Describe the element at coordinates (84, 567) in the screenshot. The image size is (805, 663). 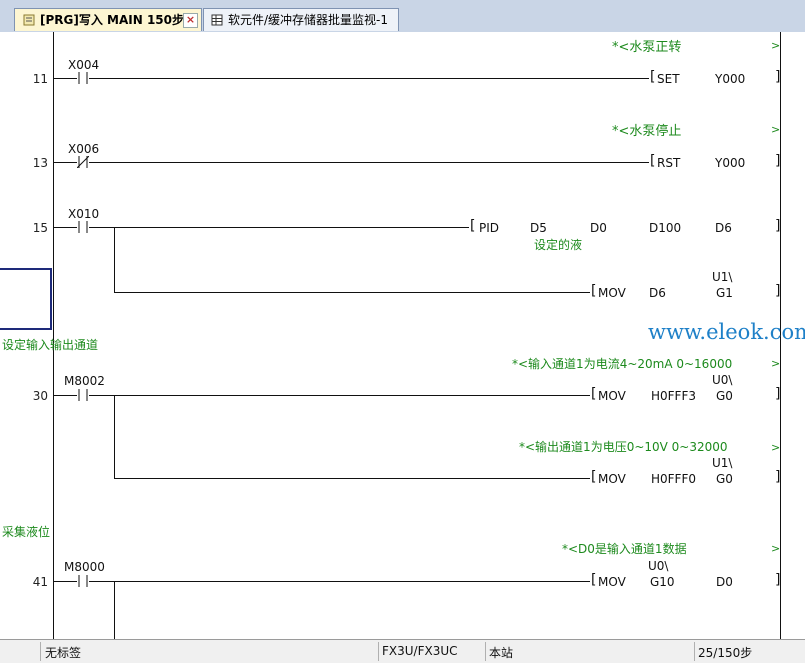
I see `contact-label: M8000` at that location.